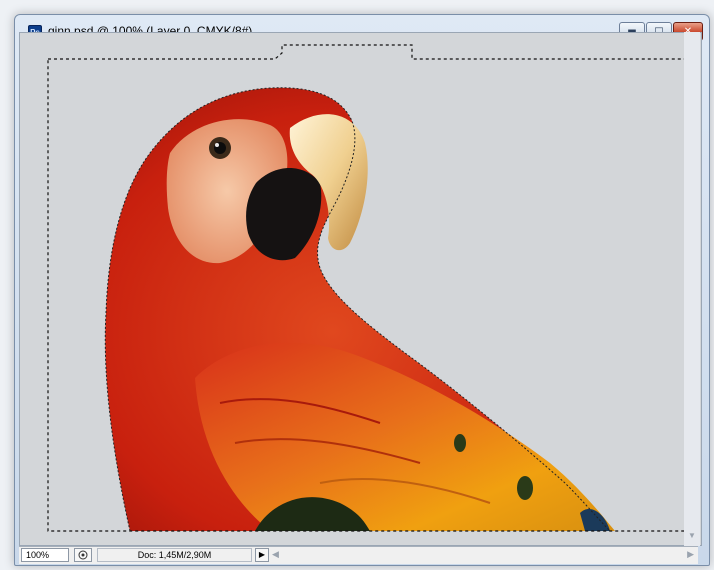 The image size is (714, 570). I want to click on vertical-scrollbar: ▼, so click(692, 289).